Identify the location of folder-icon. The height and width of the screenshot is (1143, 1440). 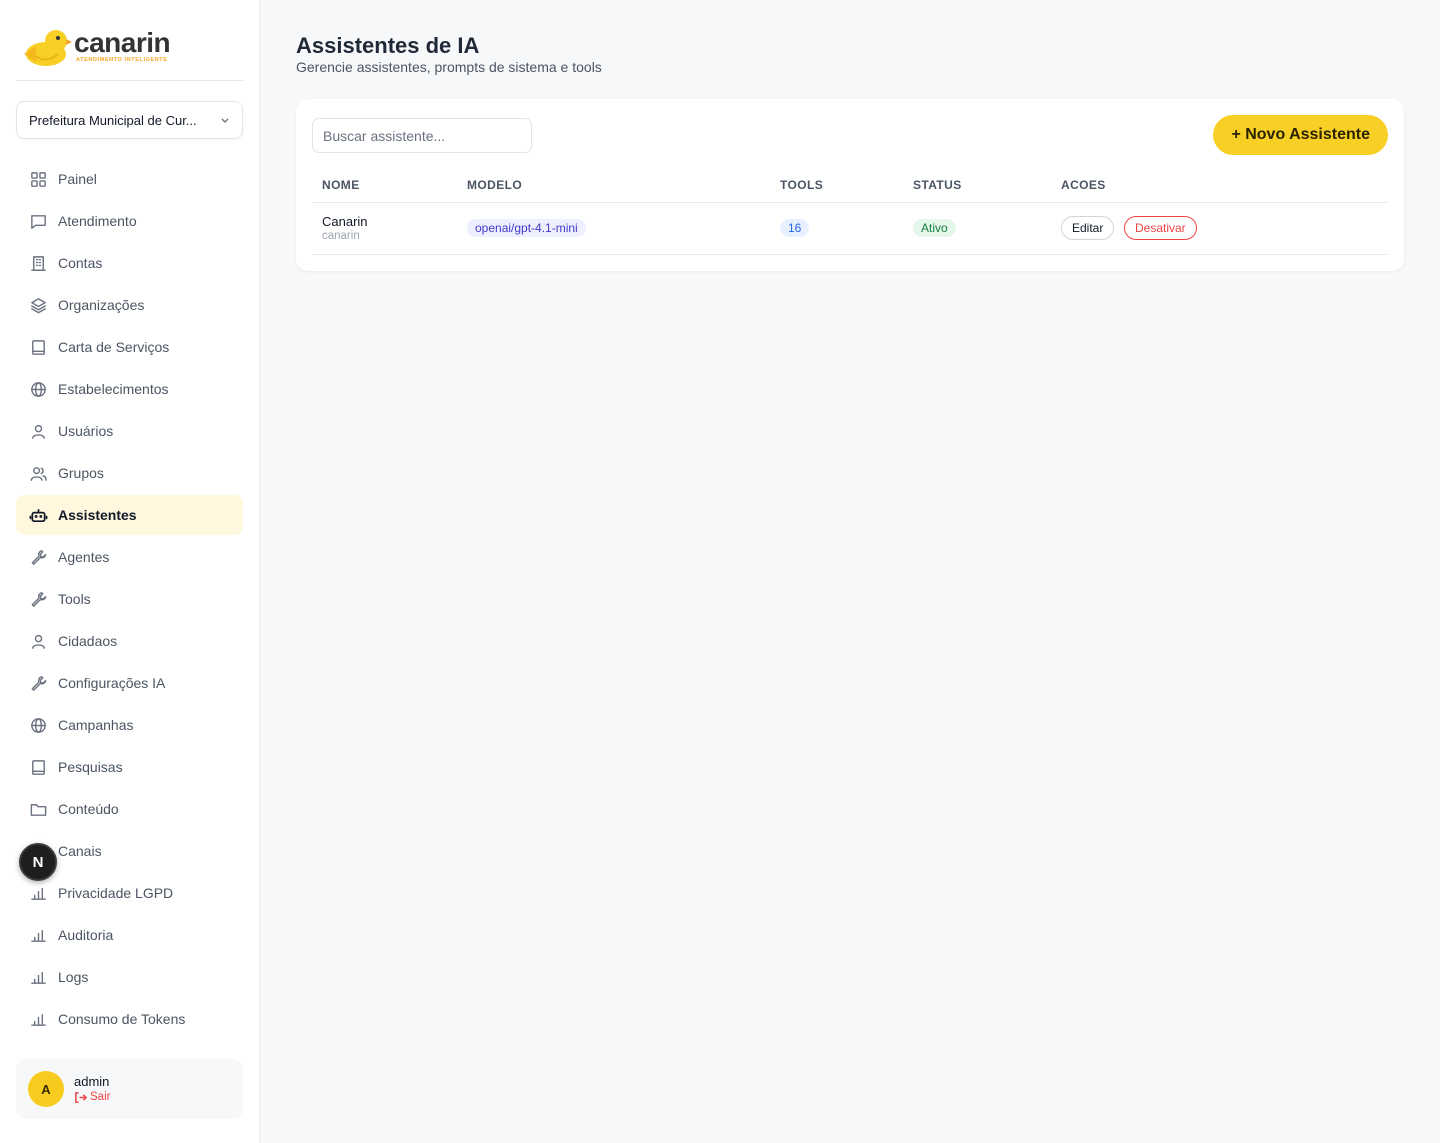
(38, 809).